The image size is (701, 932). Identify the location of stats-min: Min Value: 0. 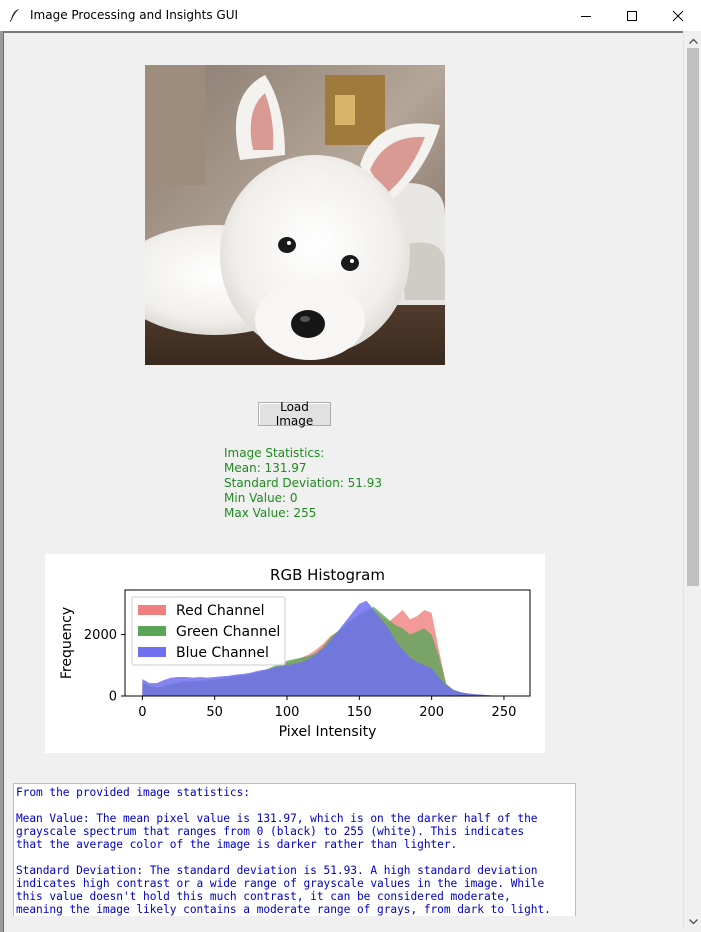
(261, 498).